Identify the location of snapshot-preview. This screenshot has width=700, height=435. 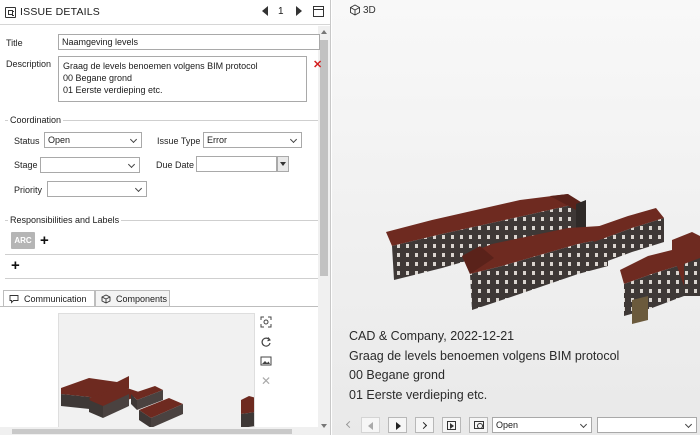
(156, 370).